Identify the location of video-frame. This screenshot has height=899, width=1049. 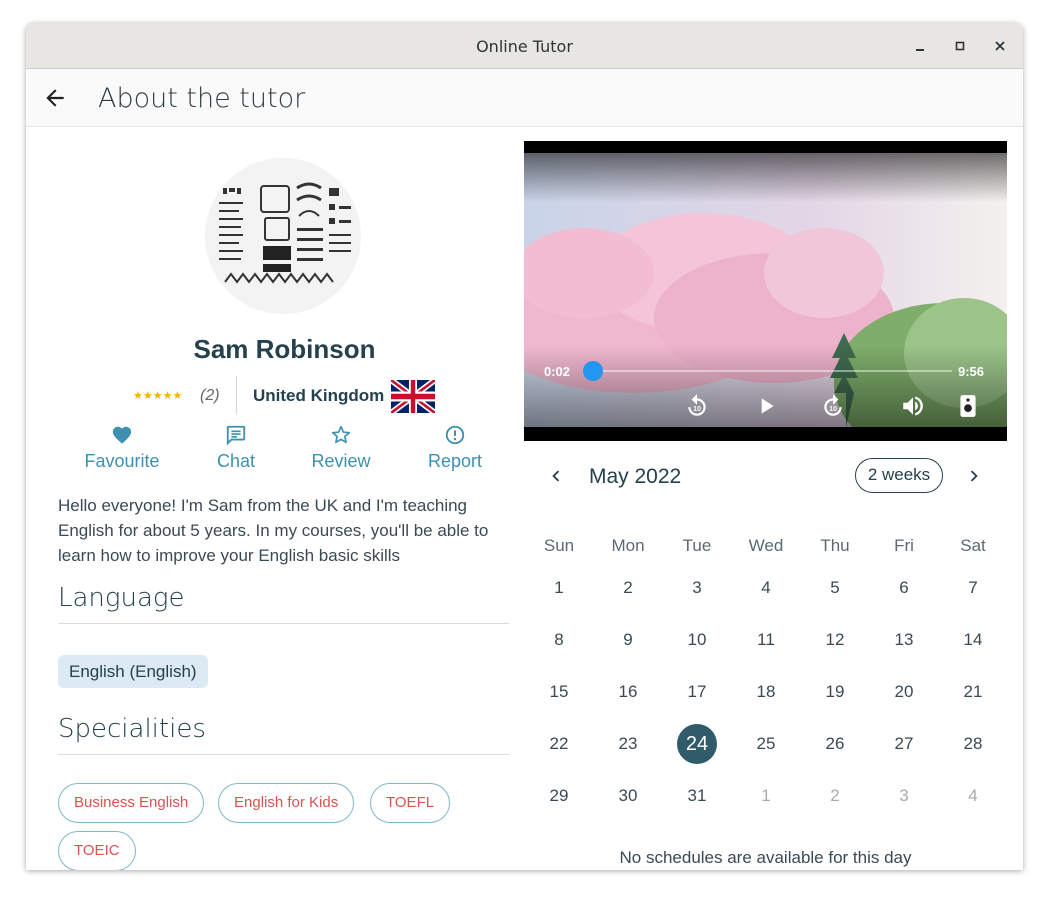
(765, 290).